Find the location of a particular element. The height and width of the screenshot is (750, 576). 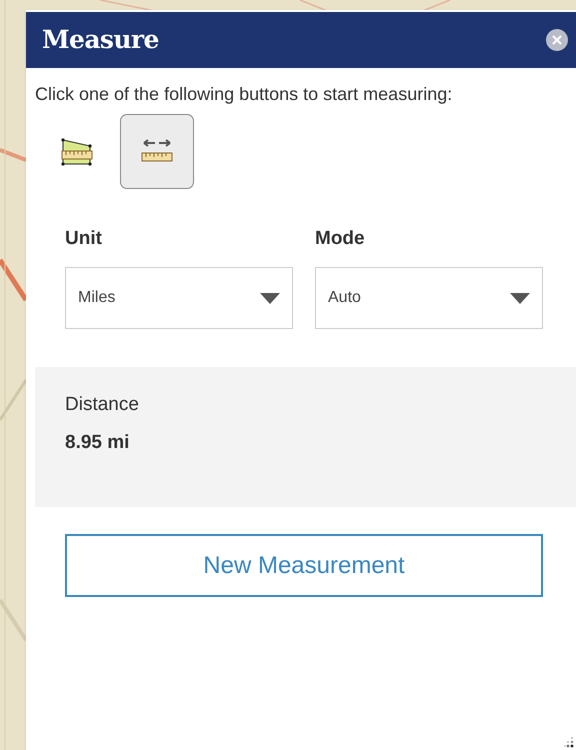

resize-grip-icon is located at coordinates (569, 742).